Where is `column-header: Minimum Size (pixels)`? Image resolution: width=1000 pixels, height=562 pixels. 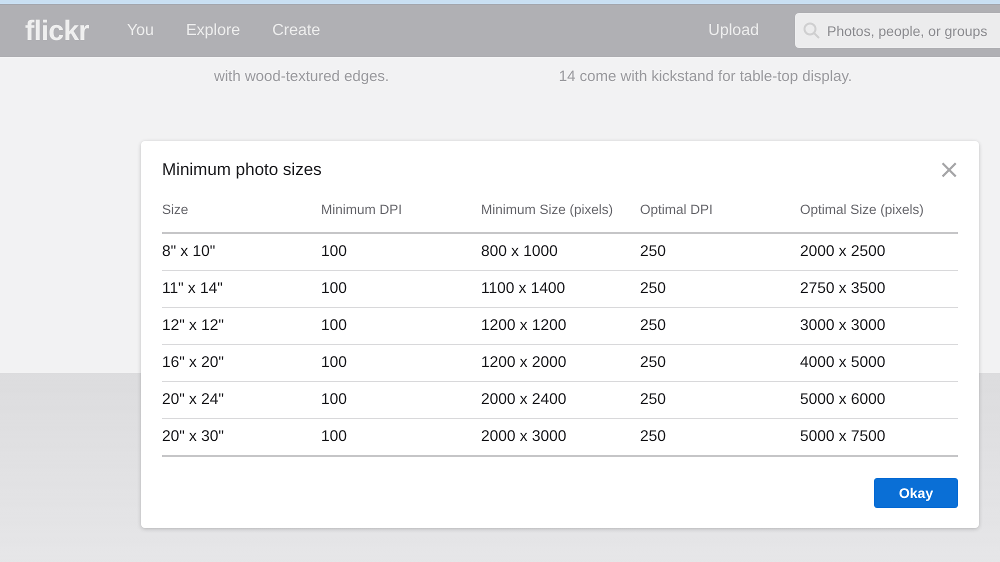 column-header: Minimum Size (pixels) is located at coordinates (560, 217).